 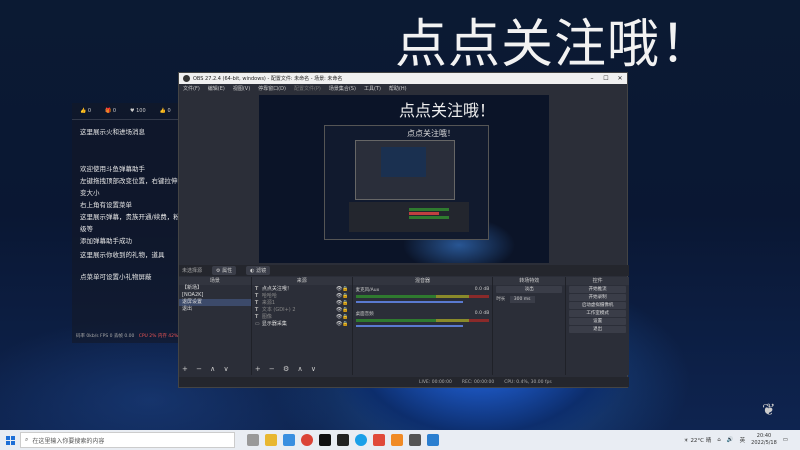 What do you see at coordinates (302, 317) in the screenshot?
I see `source-item: T 图像 👁🔒` at bounding box center [302, 317].